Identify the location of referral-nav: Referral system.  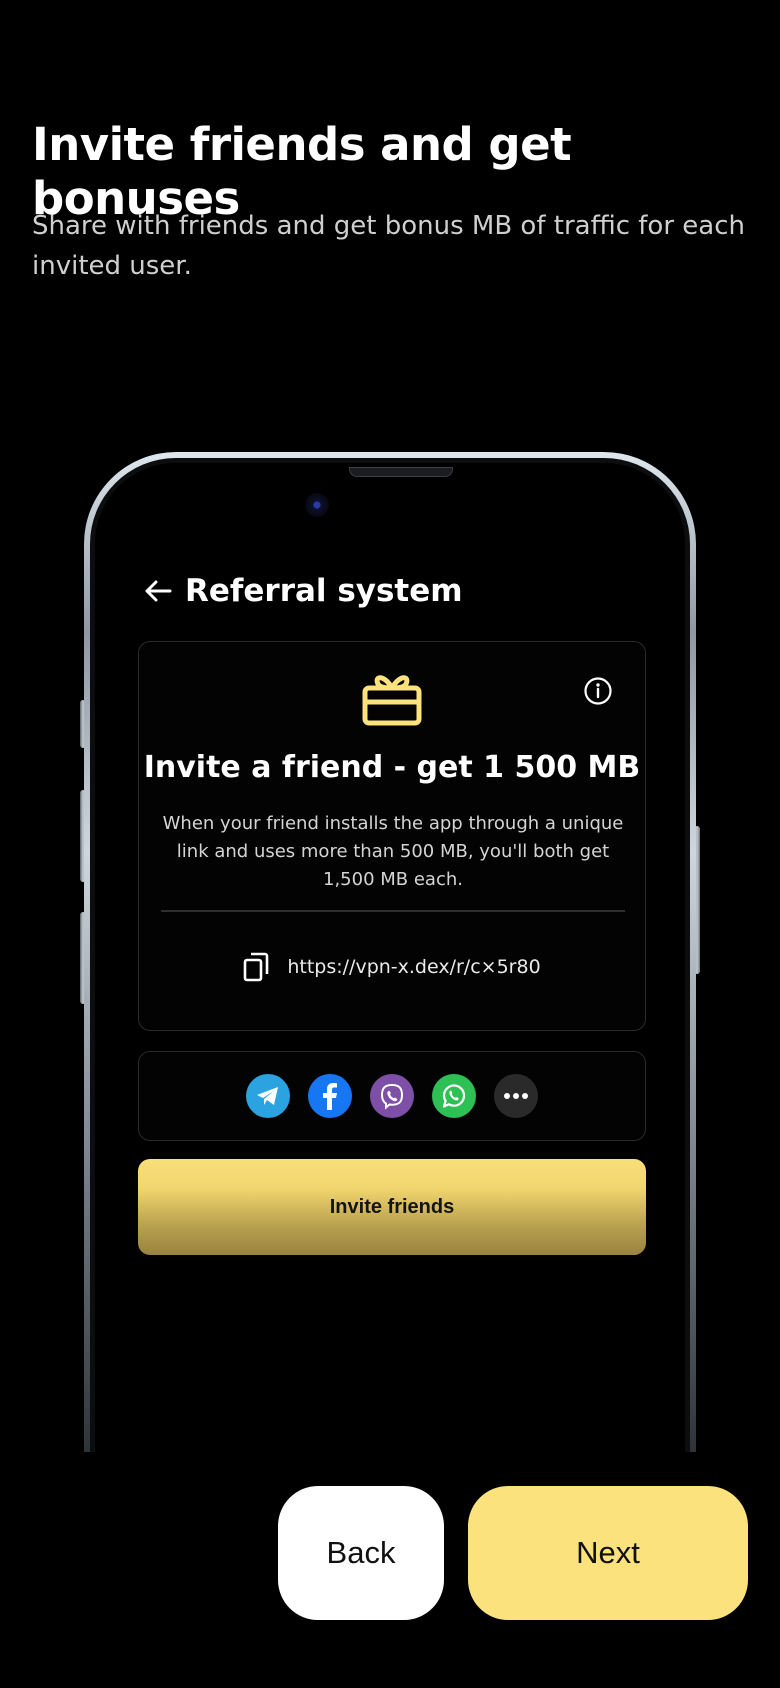
(303, 591).